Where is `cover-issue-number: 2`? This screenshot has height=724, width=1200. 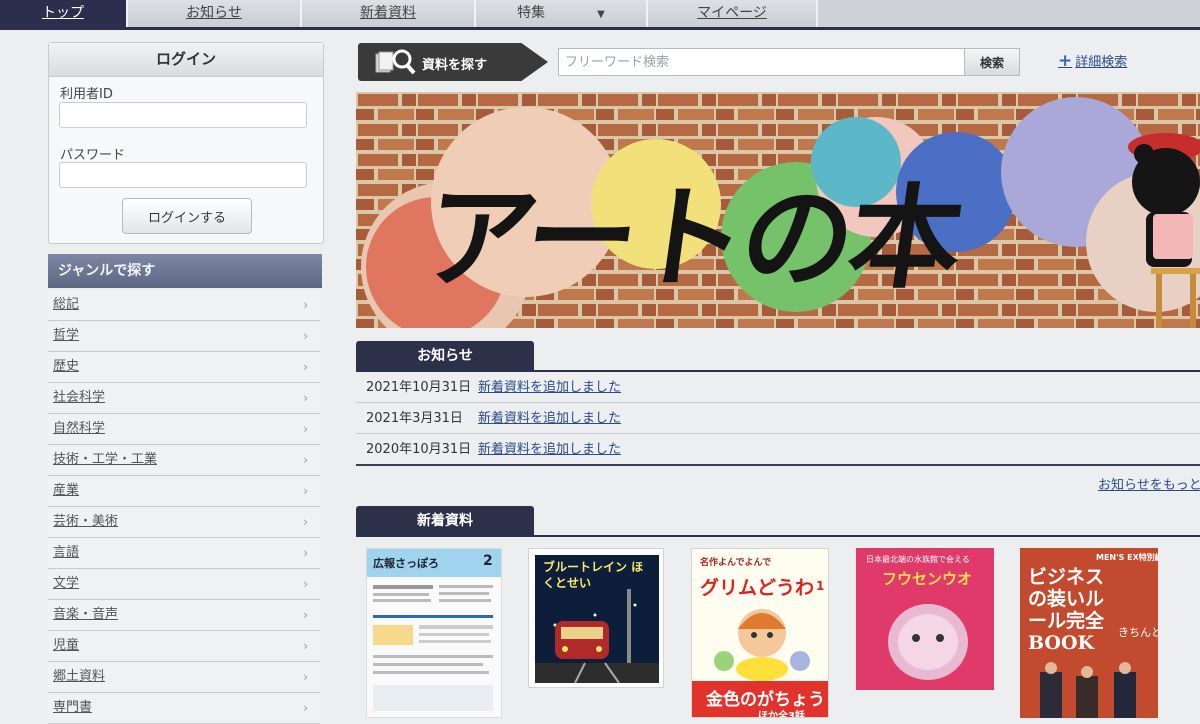
cover-issue-number: 2 is located at coordinates (488, 561).